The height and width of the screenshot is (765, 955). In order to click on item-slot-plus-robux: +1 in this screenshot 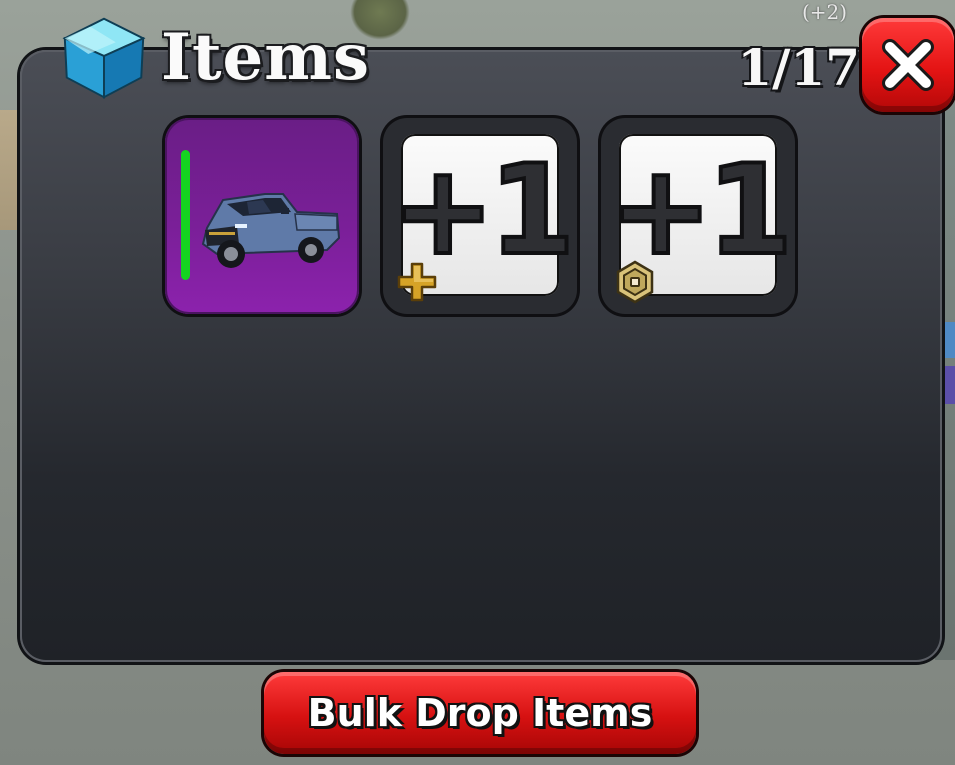, I will do `click(698, 216)`.